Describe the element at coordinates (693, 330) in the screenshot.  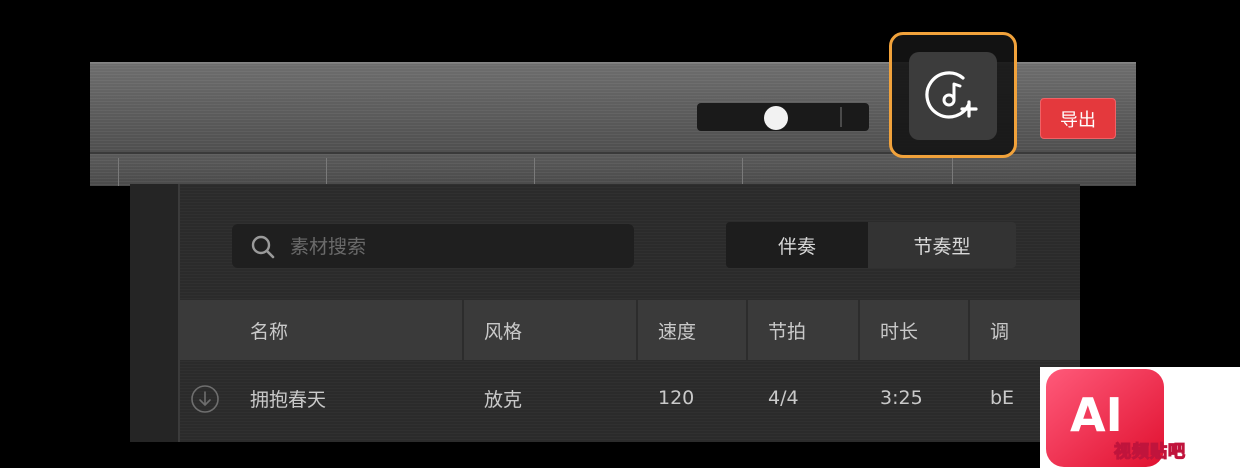
I see `column-header-tempo: 速度` at that location.